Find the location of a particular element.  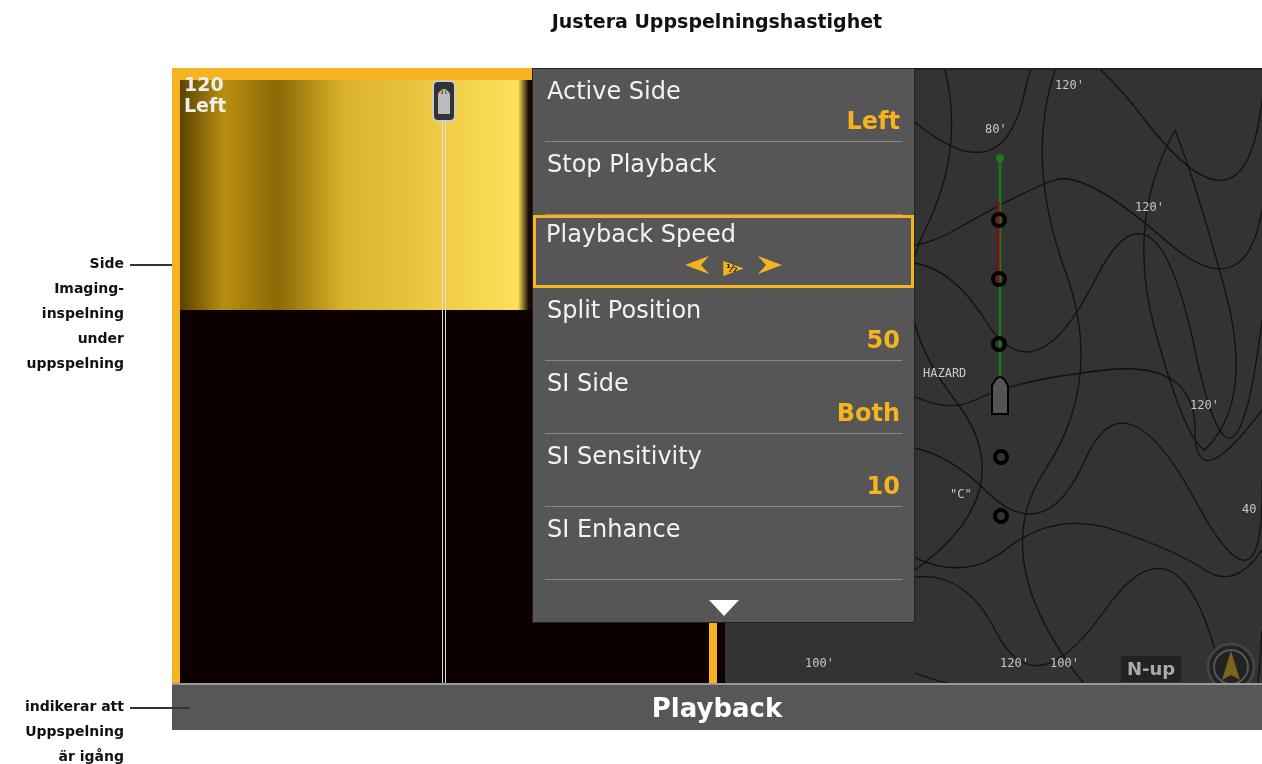

menu-item-label: Stop Playback is located at coordinates (632, 164).